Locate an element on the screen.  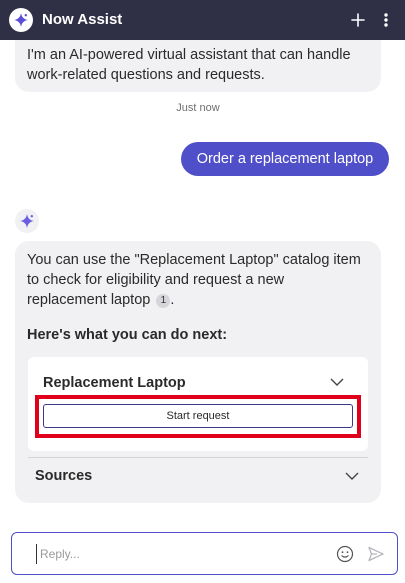
user-message-text: Order a replacement laptop is located at coordinates (285, 159).